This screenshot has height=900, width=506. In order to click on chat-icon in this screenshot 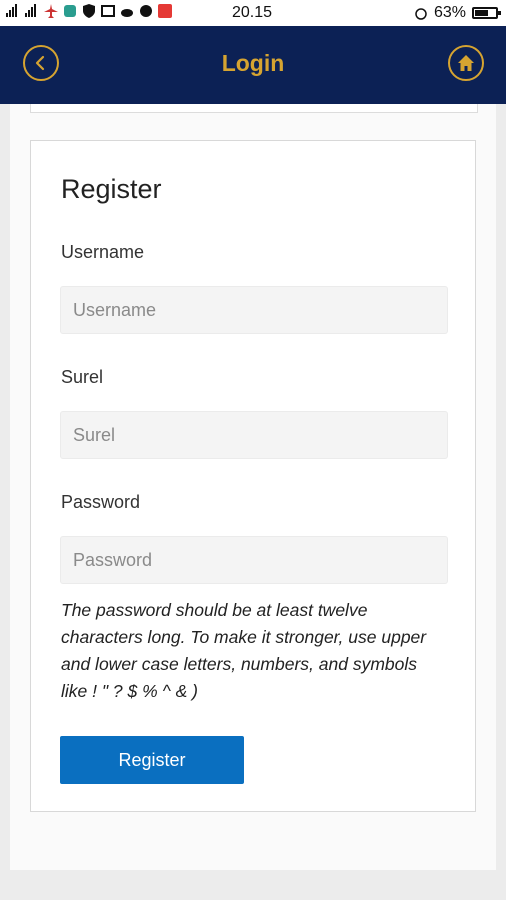, I will do `click(146, 11)`.